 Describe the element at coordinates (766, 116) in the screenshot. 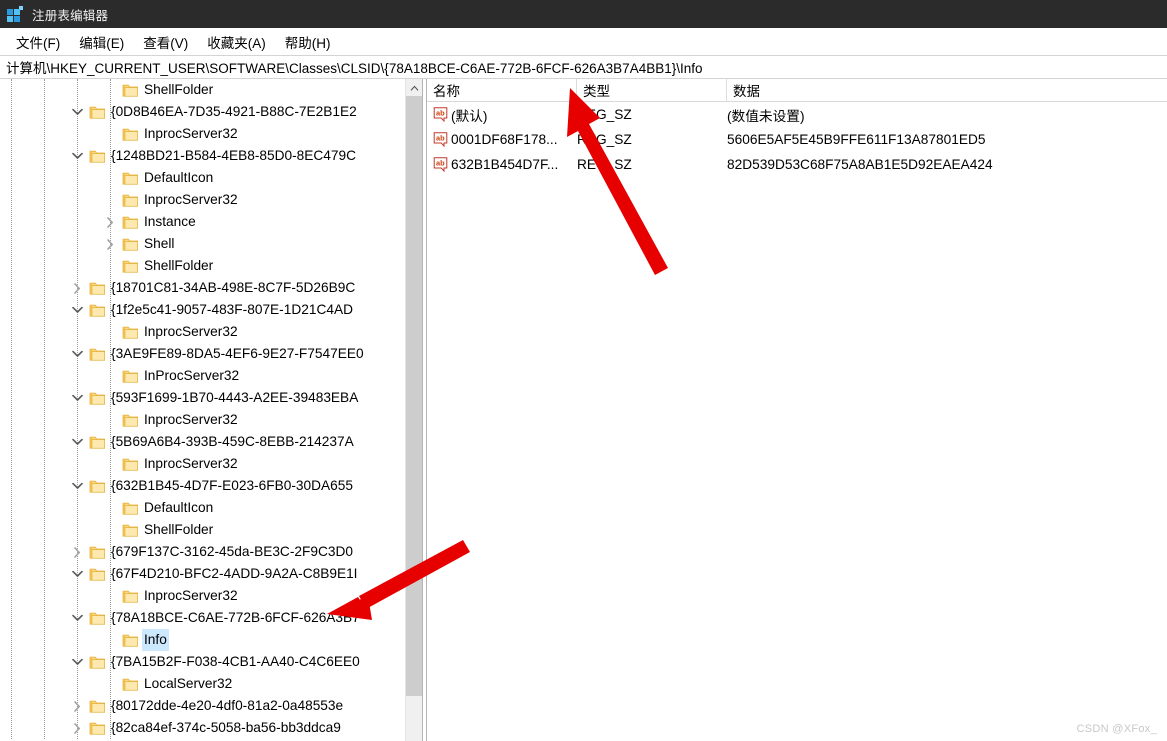

I see `value-data-cell: (数值未设置)` at that location.